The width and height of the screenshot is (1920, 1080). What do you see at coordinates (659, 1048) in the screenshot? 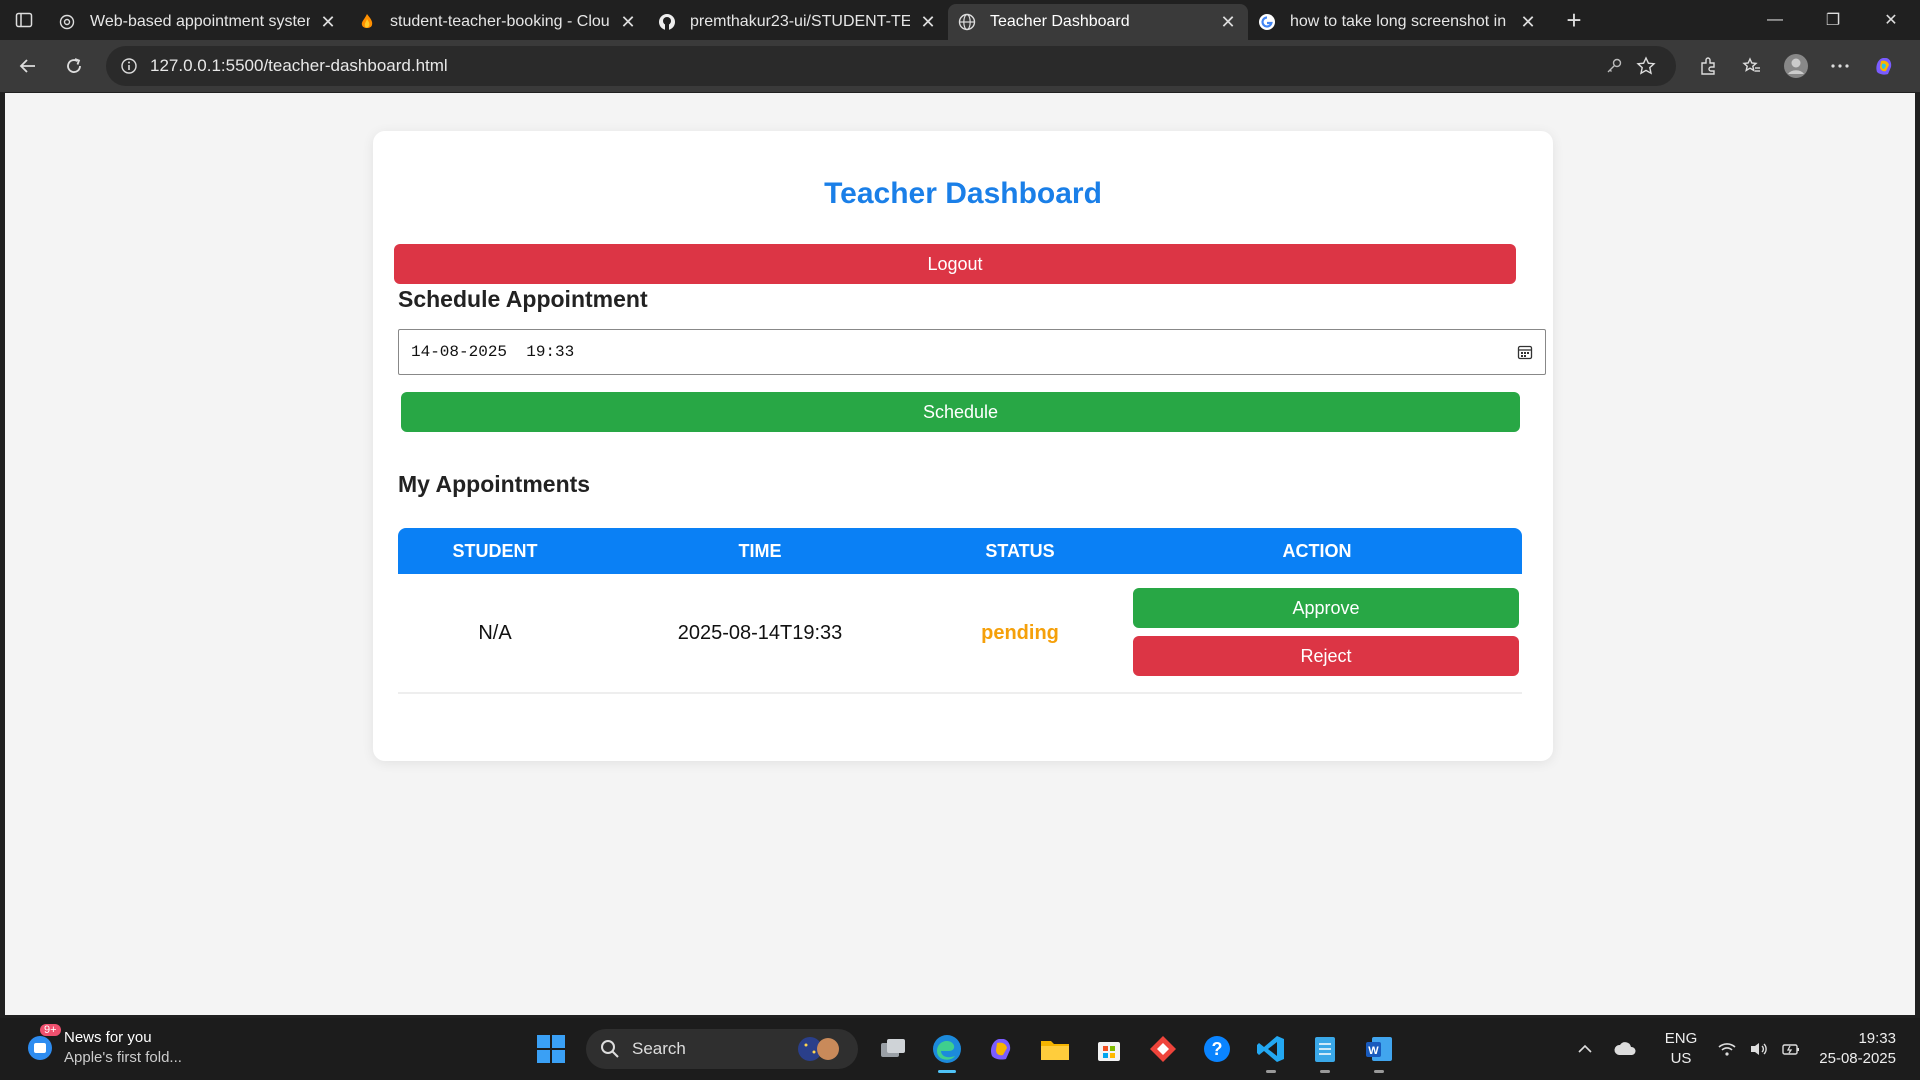
I see `search-label: Search` at bounding box center [659, 1048].